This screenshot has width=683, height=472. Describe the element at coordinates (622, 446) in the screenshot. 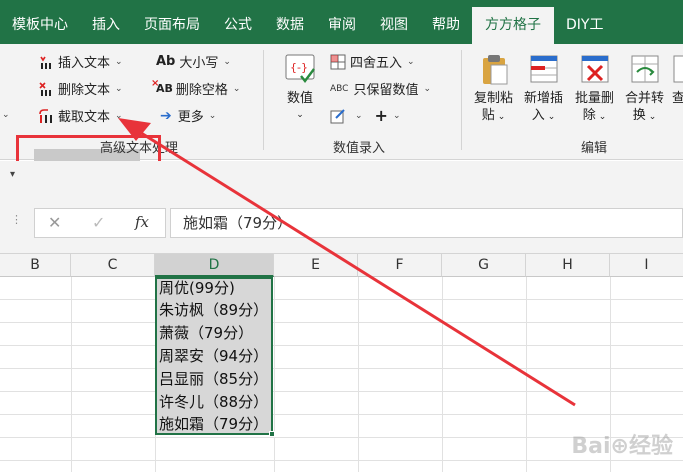

I see `watermark-logo: Bai⊕经验` at that location.